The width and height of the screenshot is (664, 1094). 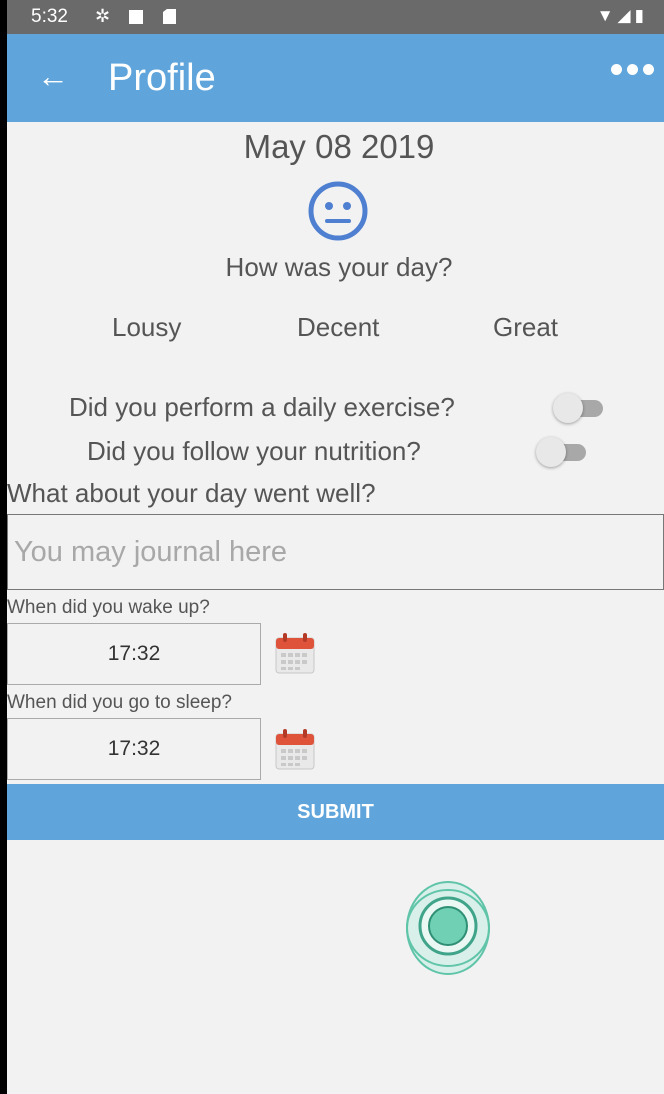 I want to click on notification-square-icon, so click(x=136, y=17).